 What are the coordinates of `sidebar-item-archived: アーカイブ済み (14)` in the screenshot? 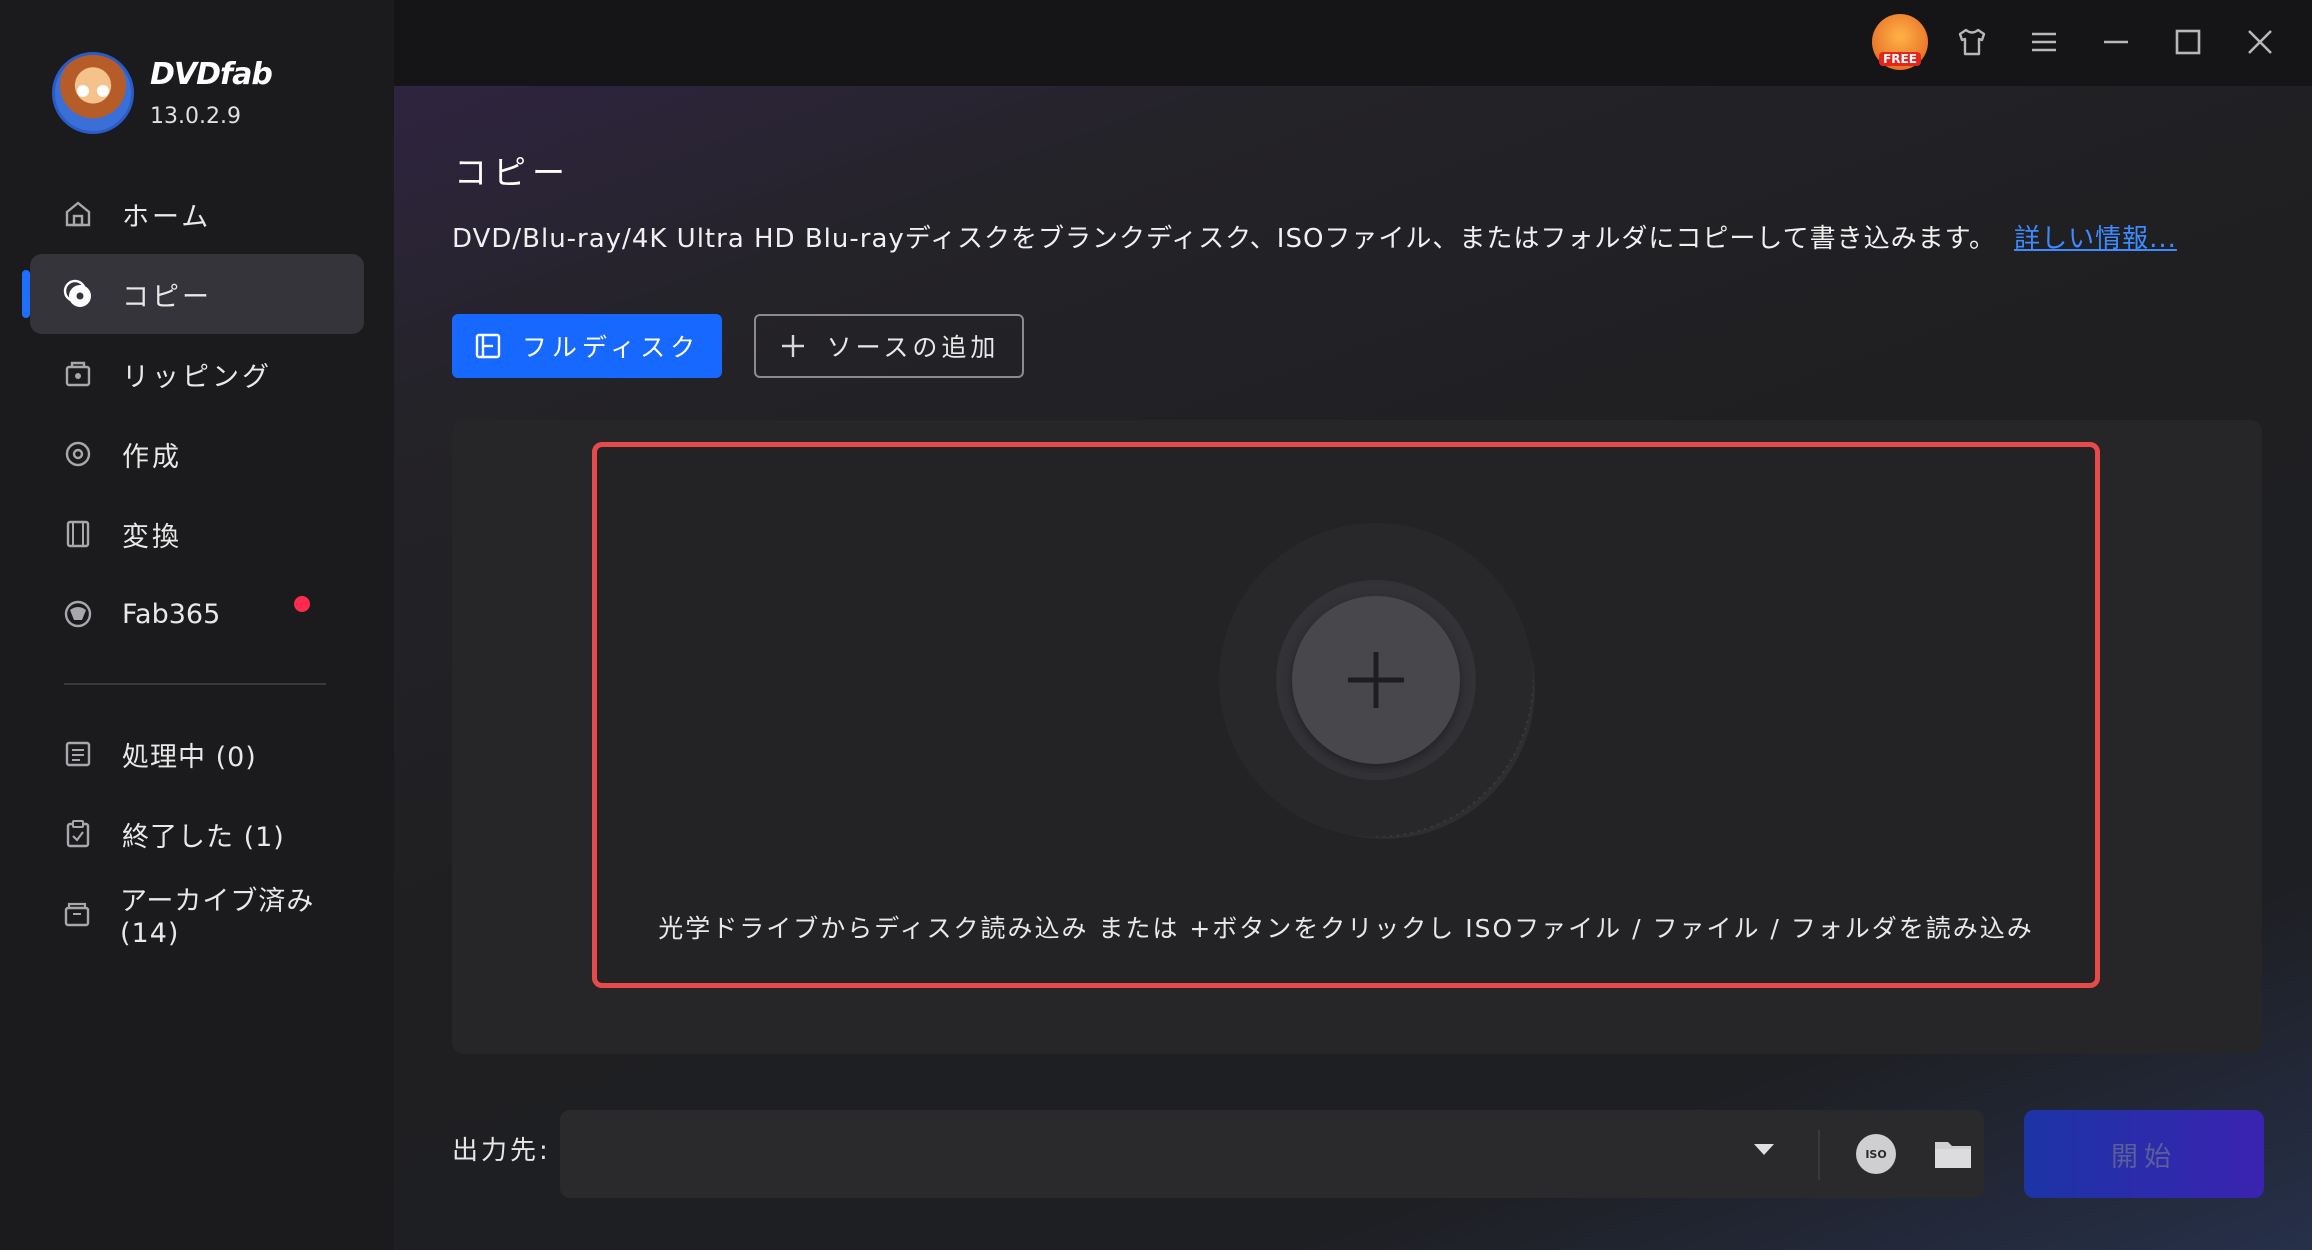 It's located at (197, 914).